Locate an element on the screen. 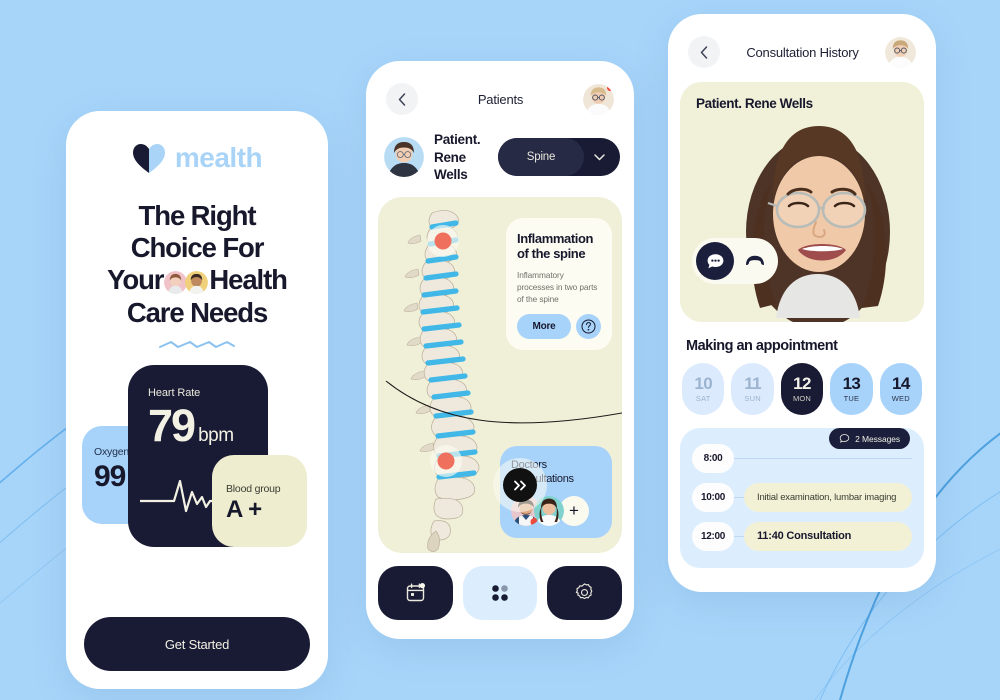  schedule-event: Initial examination, lumbar imaging is located at coordinates (828, 497).